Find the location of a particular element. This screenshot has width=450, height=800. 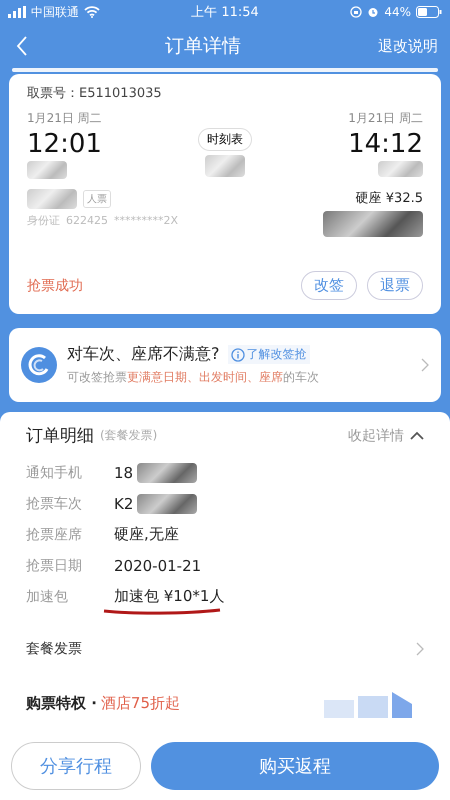

pickup-number: 取票号：E511013035 is located at coordinates (95, 93).